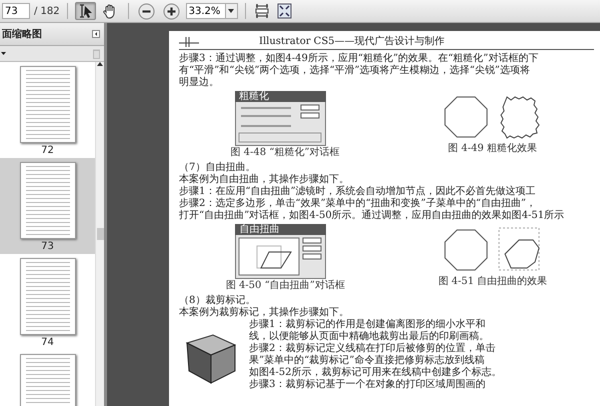 The height and width of the screenshot is (406, 600). I want to click on select-tool-button, so click(85, 11).